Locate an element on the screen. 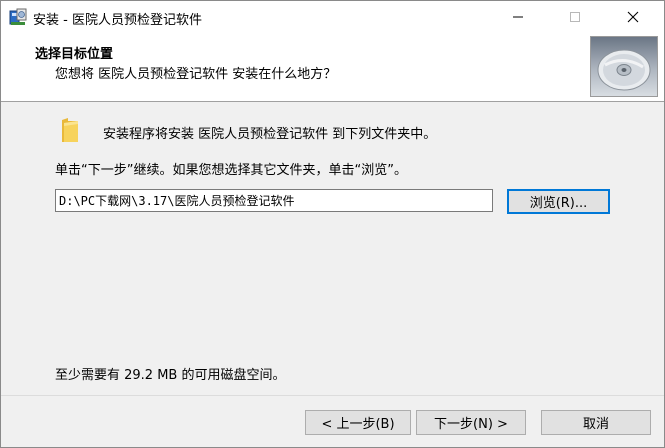  cd-disc-icon is located at coordinates (624, 70).